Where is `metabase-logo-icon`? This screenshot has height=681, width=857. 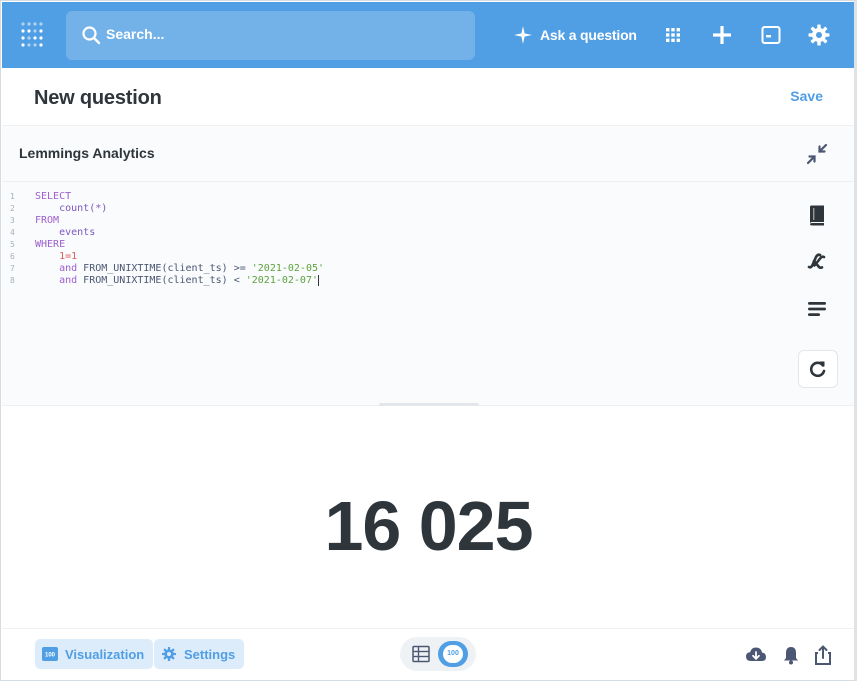
metabase-logo-icon is located at coordinates (34, 36).